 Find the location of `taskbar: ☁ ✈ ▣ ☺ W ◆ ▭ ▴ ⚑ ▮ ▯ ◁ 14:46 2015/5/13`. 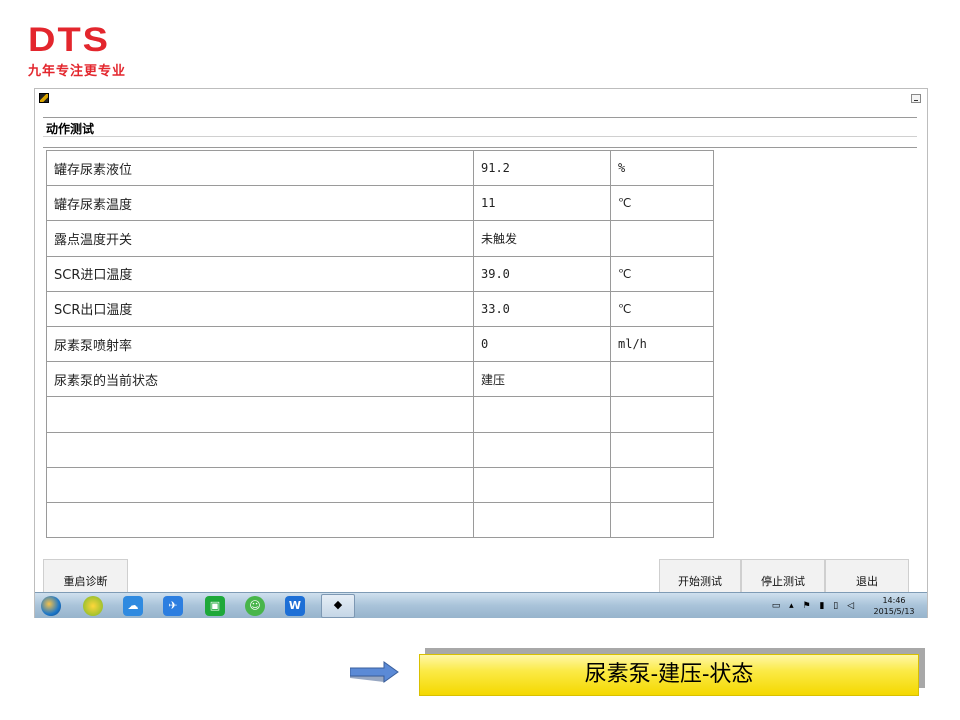

taskbar: ☁ ✈ ▣ ☺ W ◆ ▭ ▴ ⚑ ▮ ▯ ◁ 14:46 2015/5/13 is located at coordinates (481, 605).